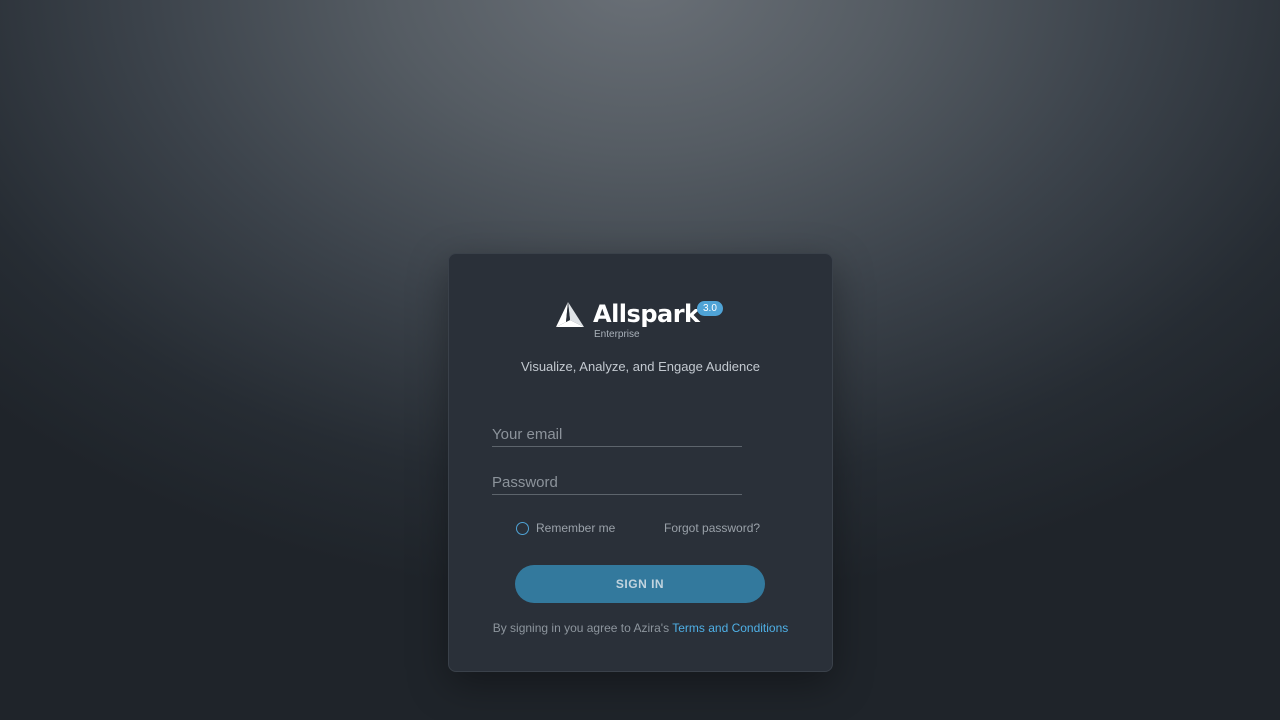 This screenshot has width=1280, height=720. What do you see at coordinates (730, 628) in the screenshot?
I see `terms-link: Terms and Conditions` at bounding box center [730, 628].